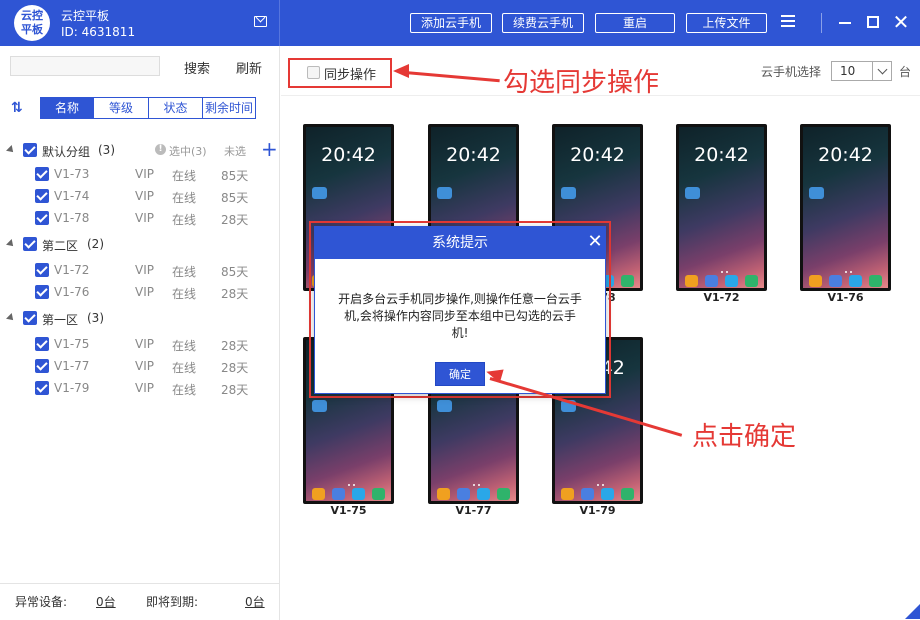 The height and width of the screenshot is (620, 920). Describe the element at coordinates (235, 151) in the screenshot. I see `unselected-filter: 未选` at that location.